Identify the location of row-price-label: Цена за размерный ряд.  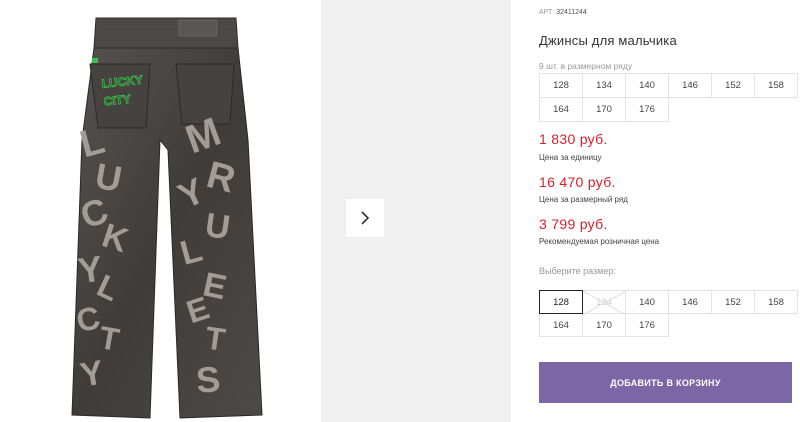
(583, 199).